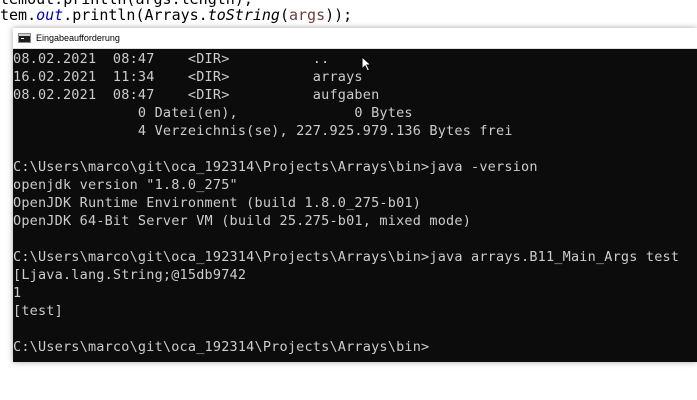 The image size is (697, 400). I want to click on code-close: ));, so click(339, 15).